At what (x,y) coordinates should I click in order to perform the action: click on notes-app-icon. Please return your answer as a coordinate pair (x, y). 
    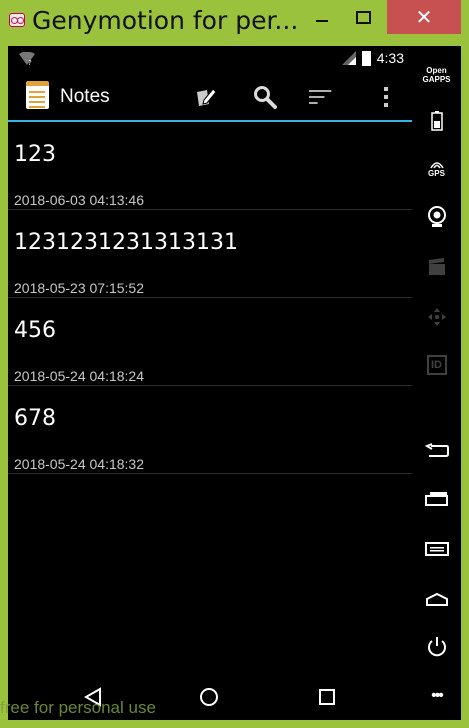
    Looking at the image, I should click on (37, 95).